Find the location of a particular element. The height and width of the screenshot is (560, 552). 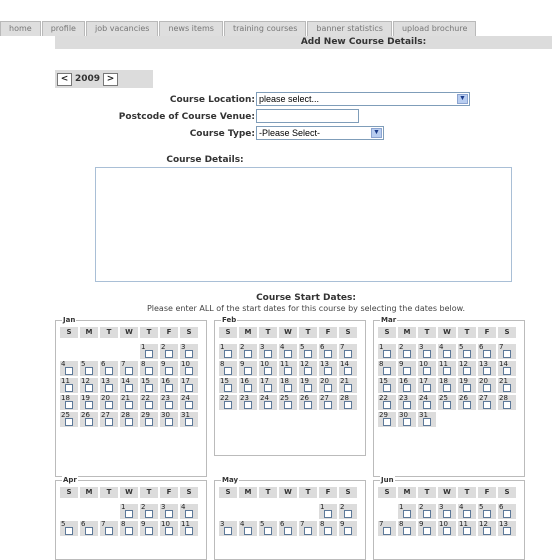

postcode-input is located at coordinates (307, 116).